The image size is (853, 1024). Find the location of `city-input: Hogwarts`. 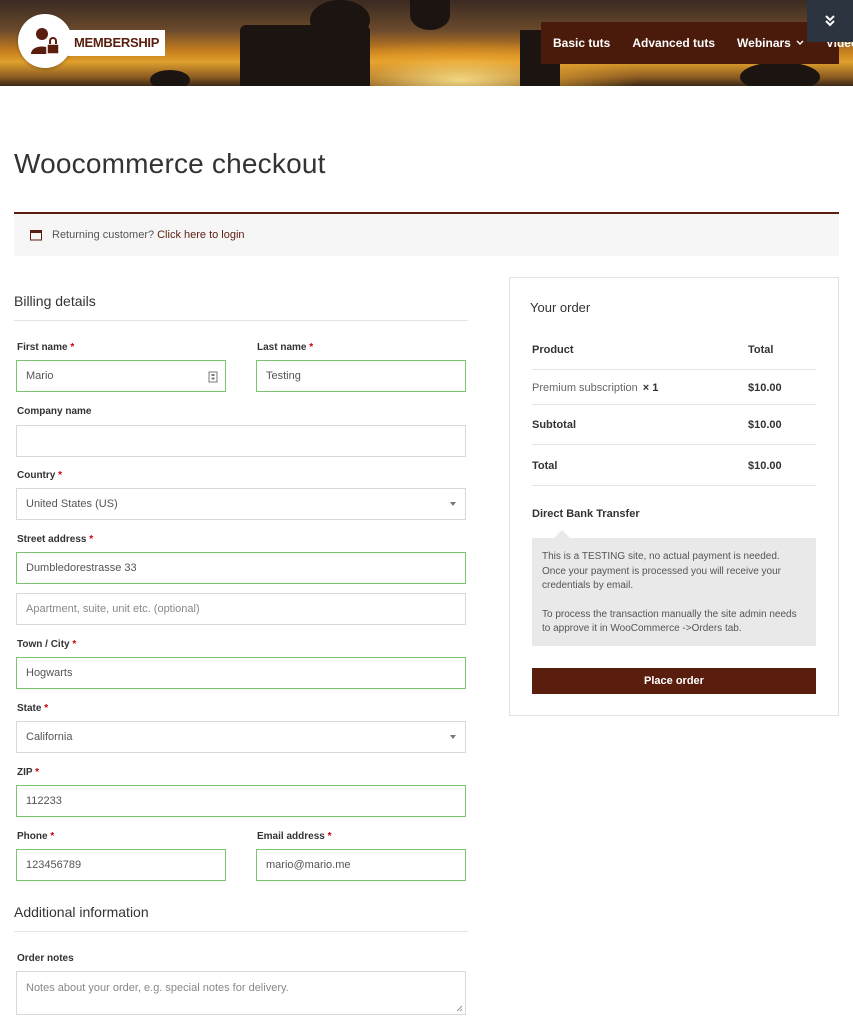

city-input: Hogwarts is located at coordinates (241, 673).